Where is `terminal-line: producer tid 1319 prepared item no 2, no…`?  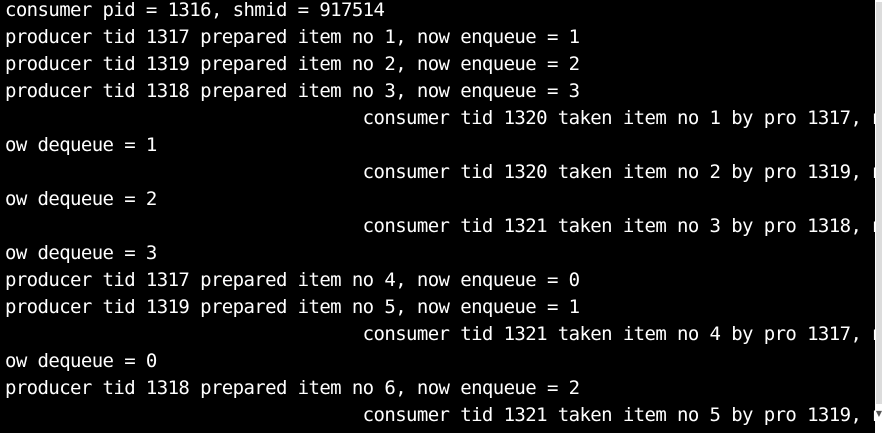
terminal-line: producer tid 1319 prepared item no 2, no… is located at coordinates (292, 64).